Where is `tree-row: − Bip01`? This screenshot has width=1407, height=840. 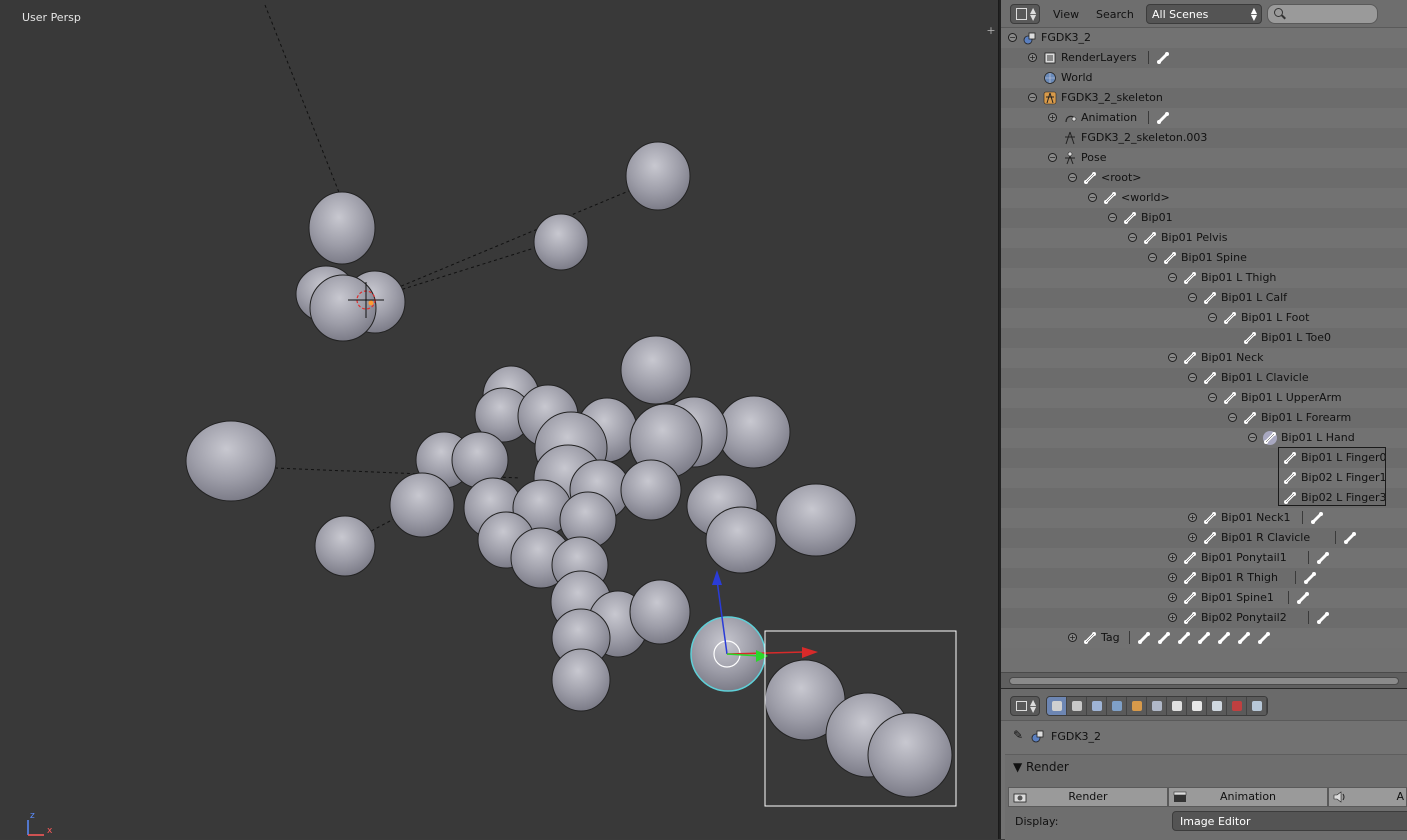 tree-row: − Bip01 is located at coordinates (1204, 218).